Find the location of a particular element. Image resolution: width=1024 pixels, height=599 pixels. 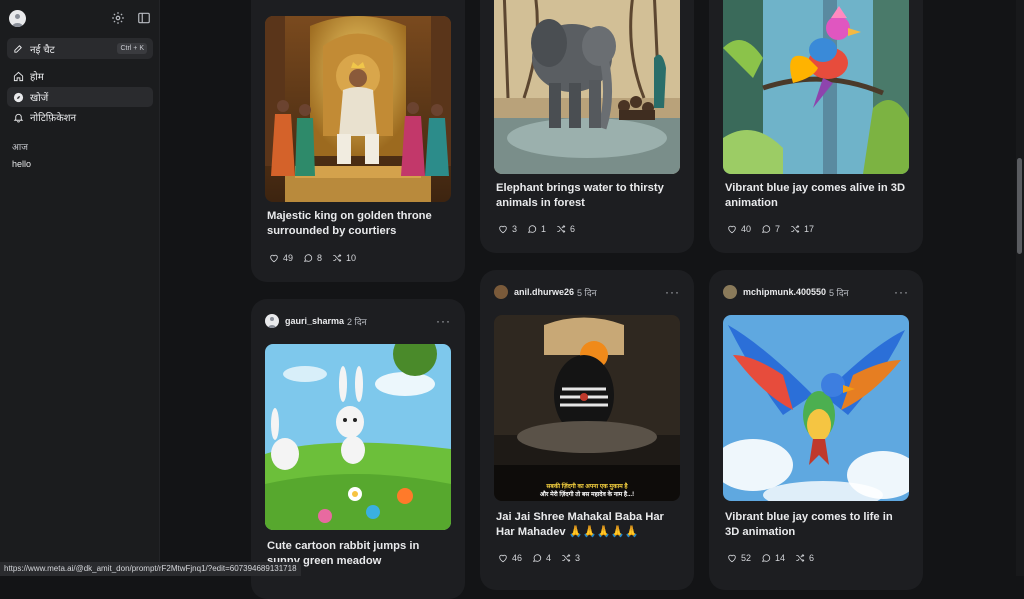

comment-button: 4 is located at coordinates (541, 558).